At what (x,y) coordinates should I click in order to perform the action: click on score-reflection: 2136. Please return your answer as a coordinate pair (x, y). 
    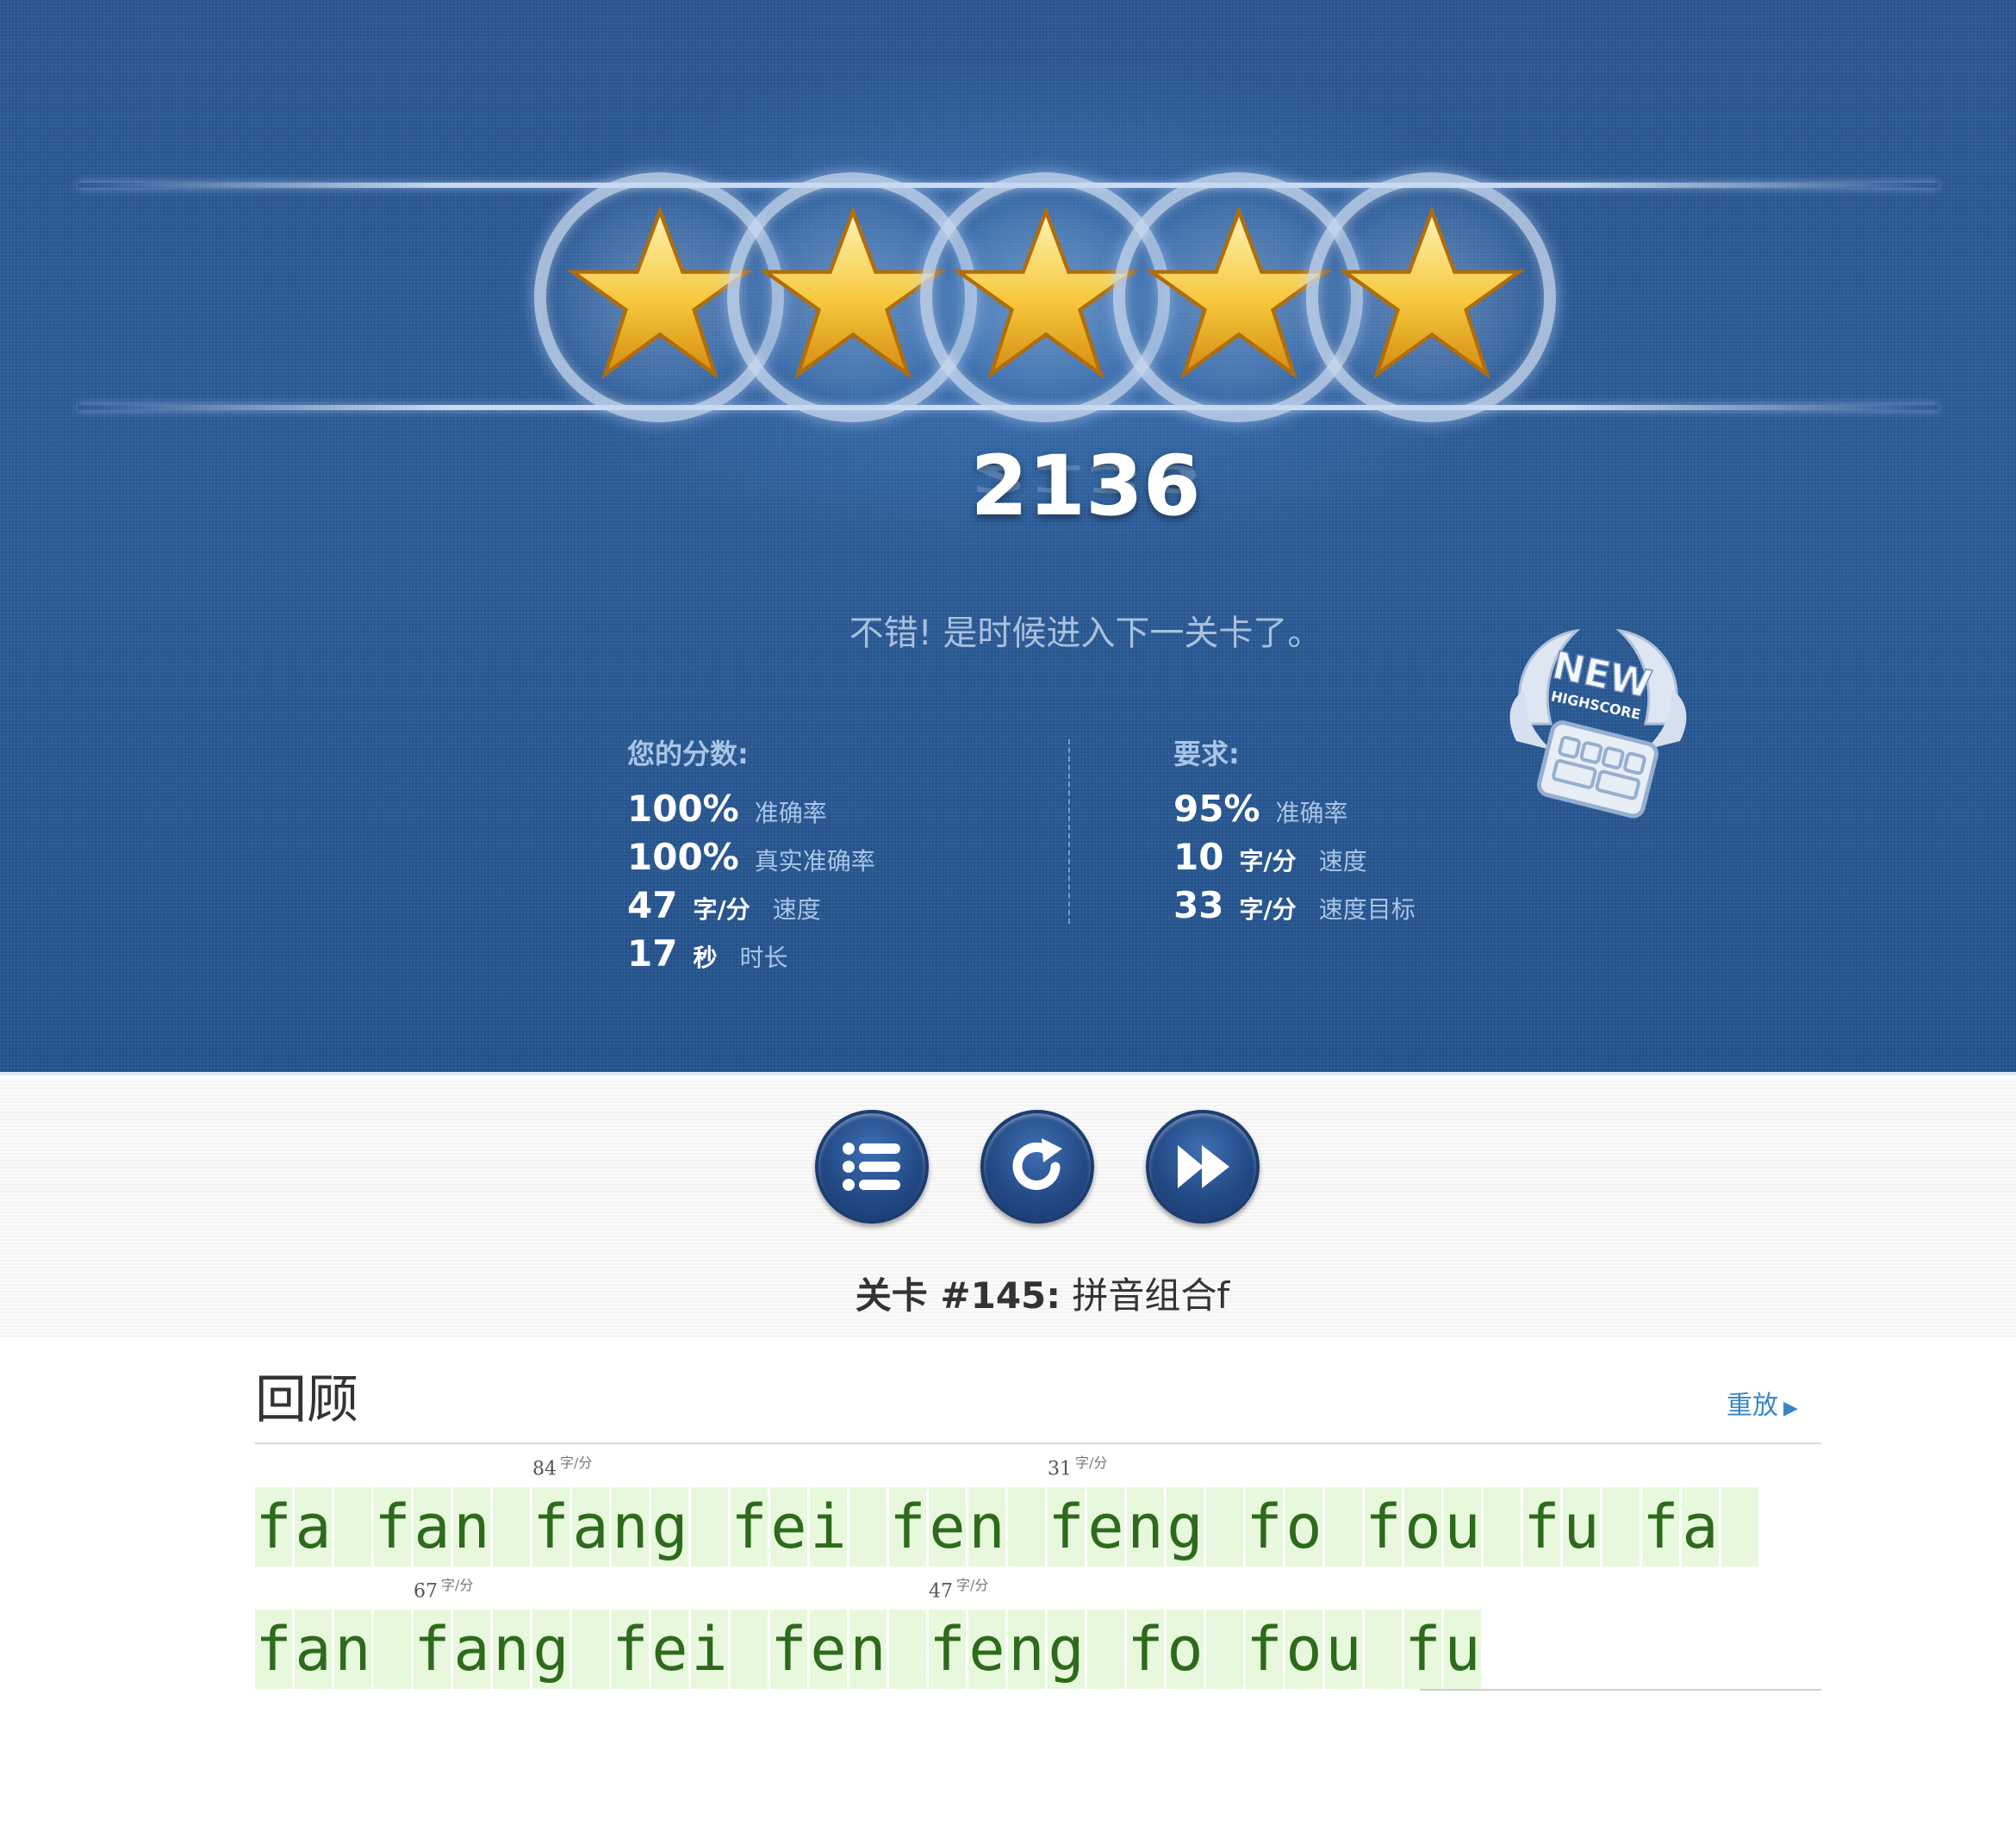
    Looking at the image, I should click on (1086, 478).